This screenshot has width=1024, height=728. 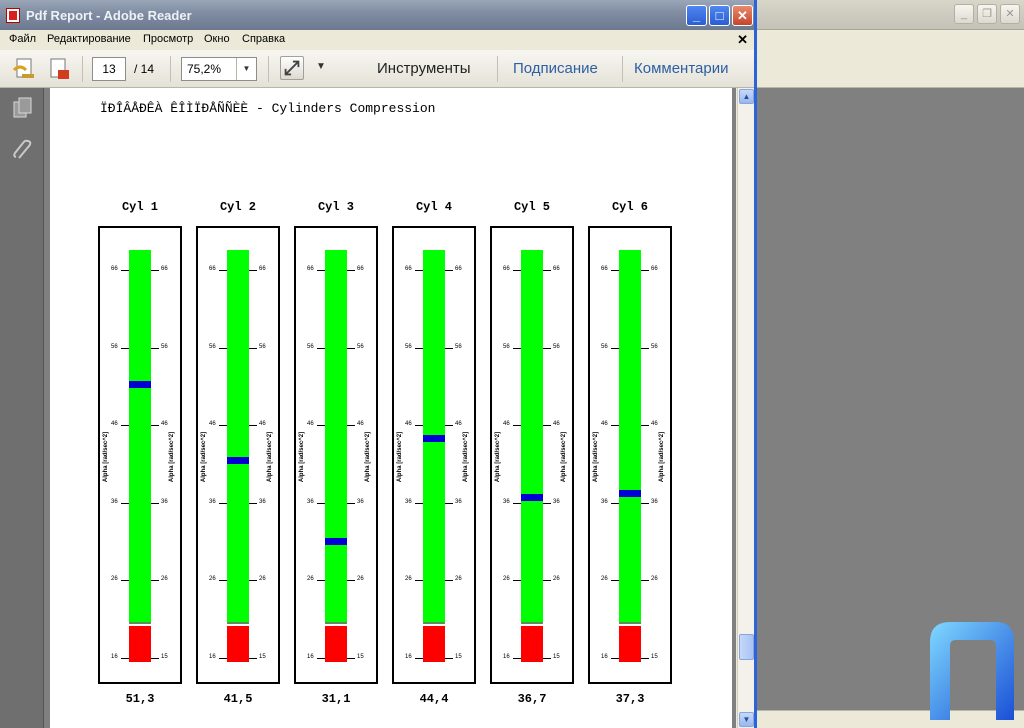 What do you see at coordinates (13, 15) in the screenshot?
I see `pdf-app-icon` at bounding box center [13, 15].